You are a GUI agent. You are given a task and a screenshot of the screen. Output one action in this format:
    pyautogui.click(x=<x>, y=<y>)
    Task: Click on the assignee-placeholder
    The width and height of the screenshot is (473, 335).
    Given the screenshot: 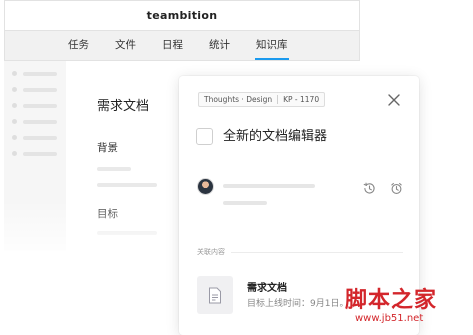 What is the action you would take?
    pyautogui.click(x=269, y=186)
    